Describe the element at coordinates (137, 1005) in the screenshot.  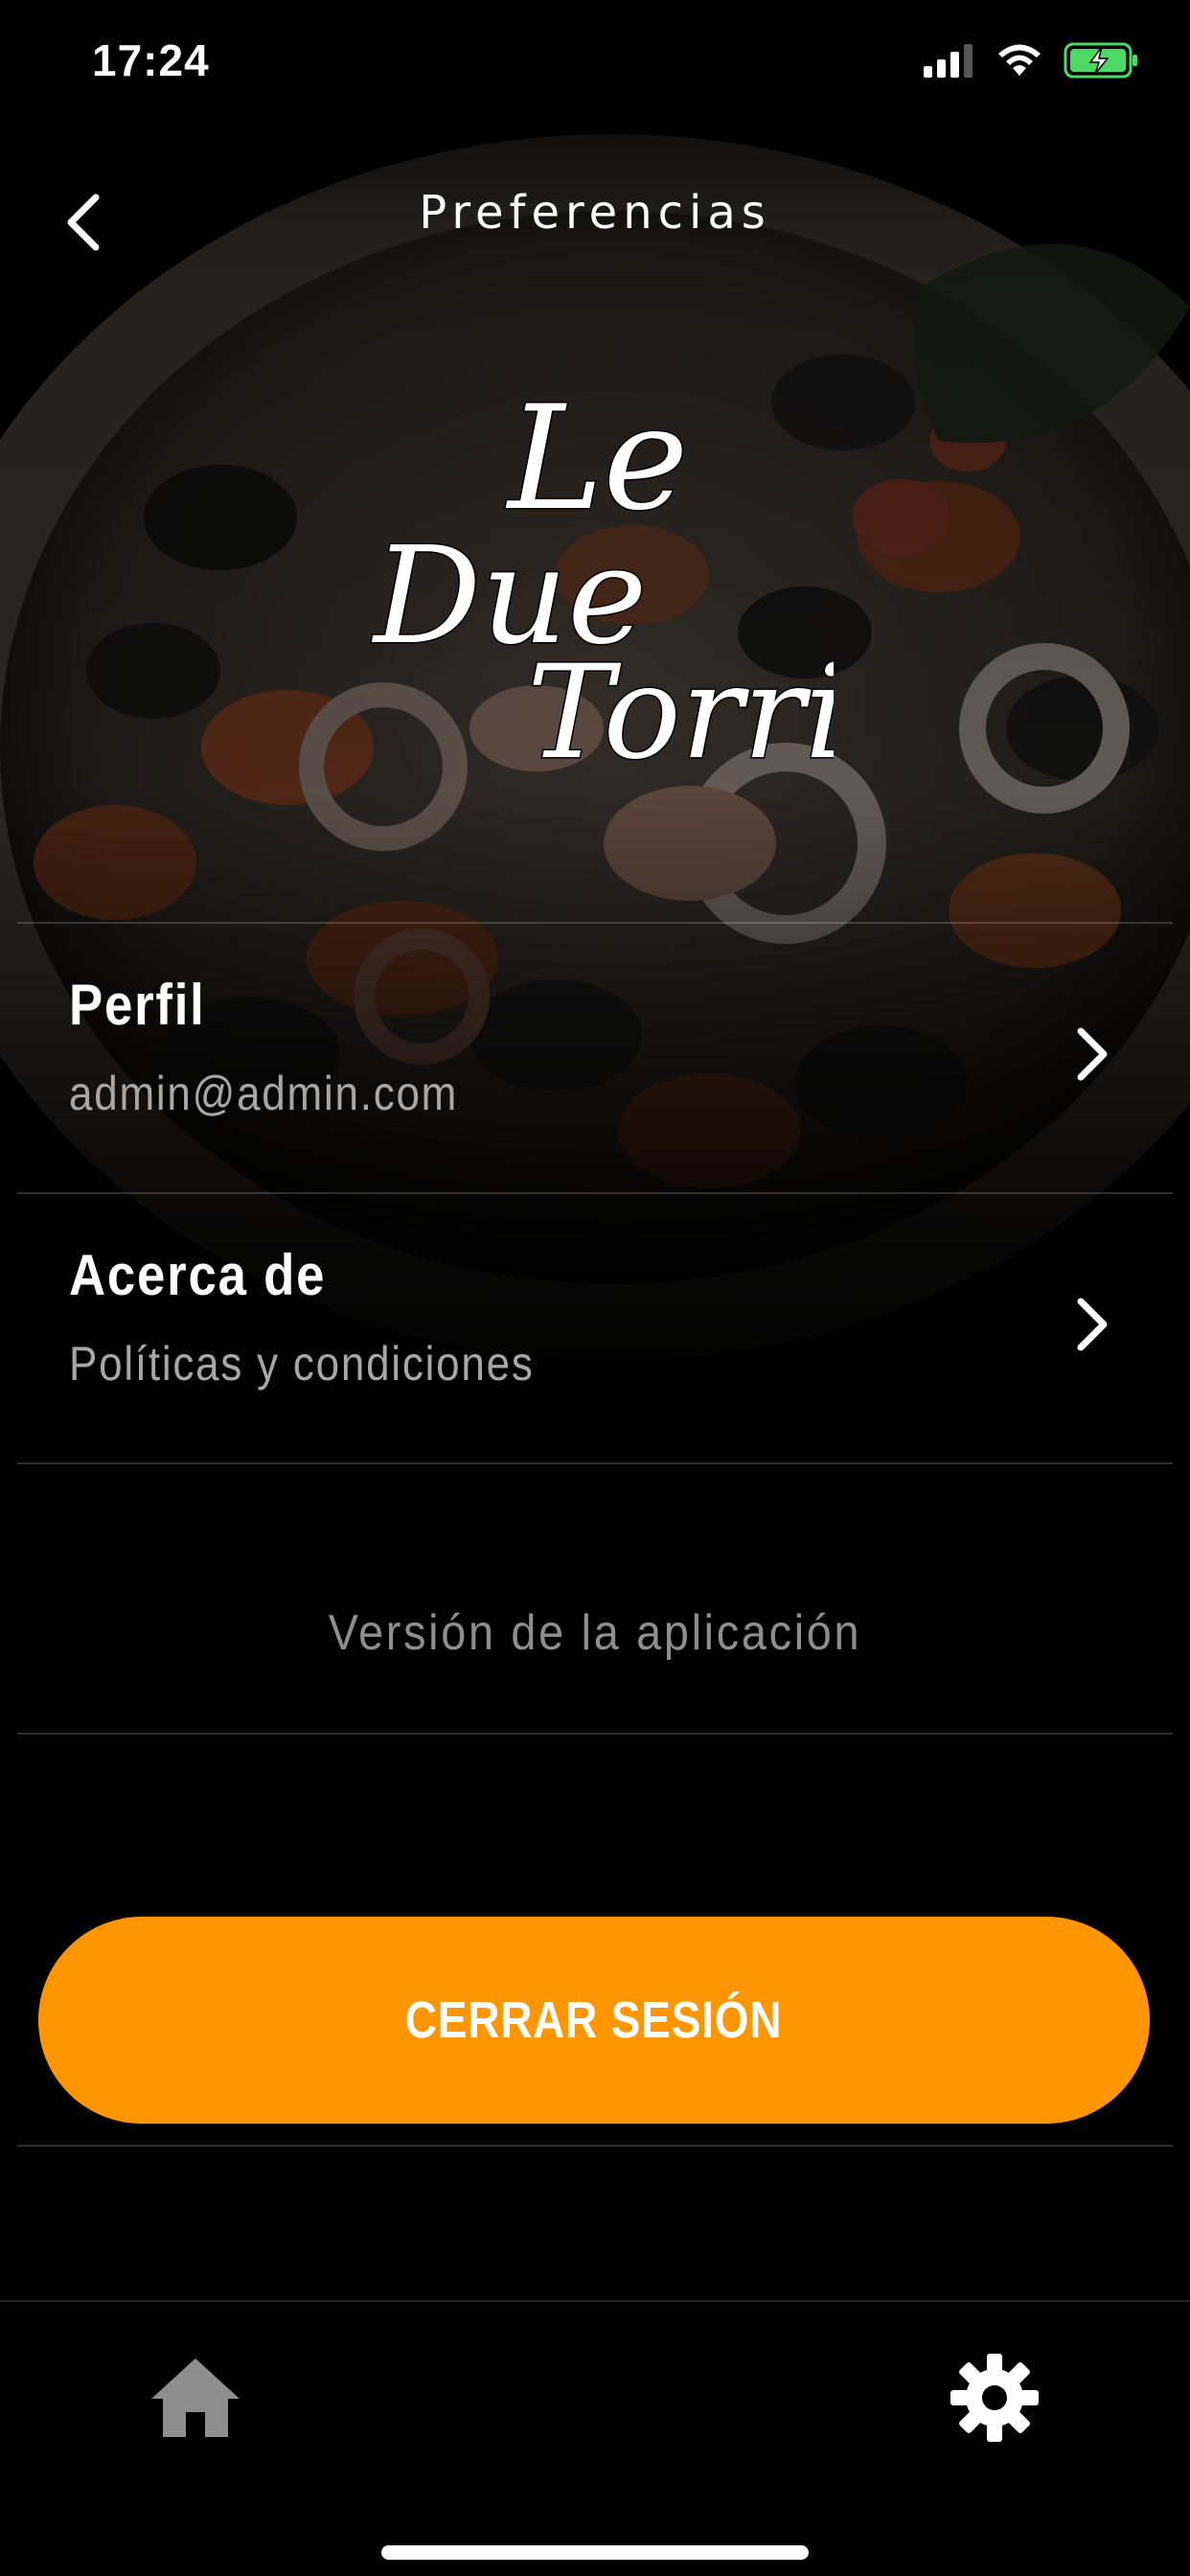
I see `menu-item-title: Perfil` at that location.